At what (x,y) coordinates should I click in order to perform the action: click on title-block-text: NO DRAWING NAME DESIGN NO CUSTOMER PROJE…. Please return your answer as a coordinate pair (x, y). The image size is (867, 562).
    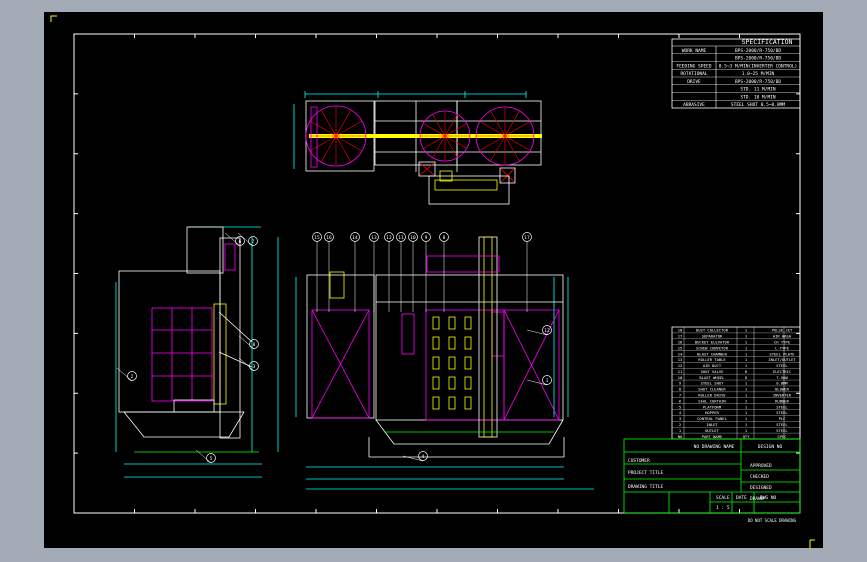
    Looking at the image, I should click on (712, 483).